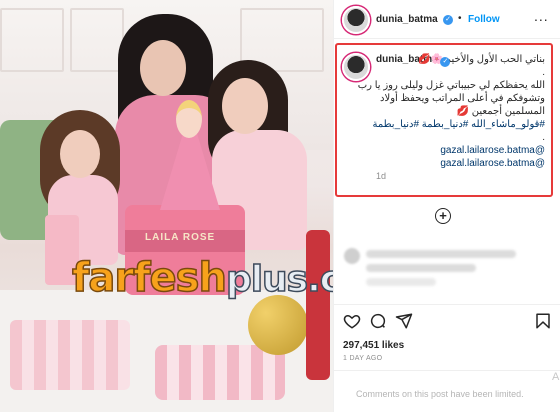  I want to click on user-avatar, so click(356, 20).